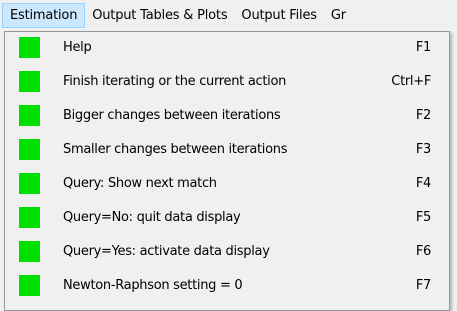 Image resolution: width=457 pixels, height=311 pixels. I want to click on menu-item-label: Query=No: quit data display, so click(152, 217).